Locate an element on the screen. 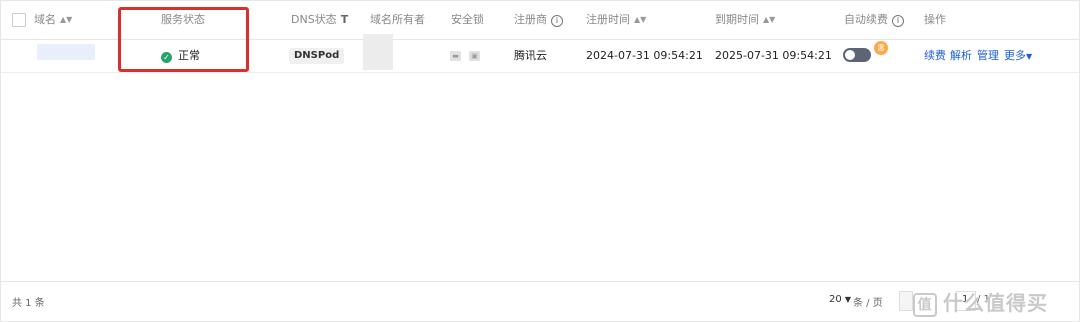 Image resolution: width=1080 pixels, height=322 pixels. promo-badge: 惠 is located at coordinates (881, 48).